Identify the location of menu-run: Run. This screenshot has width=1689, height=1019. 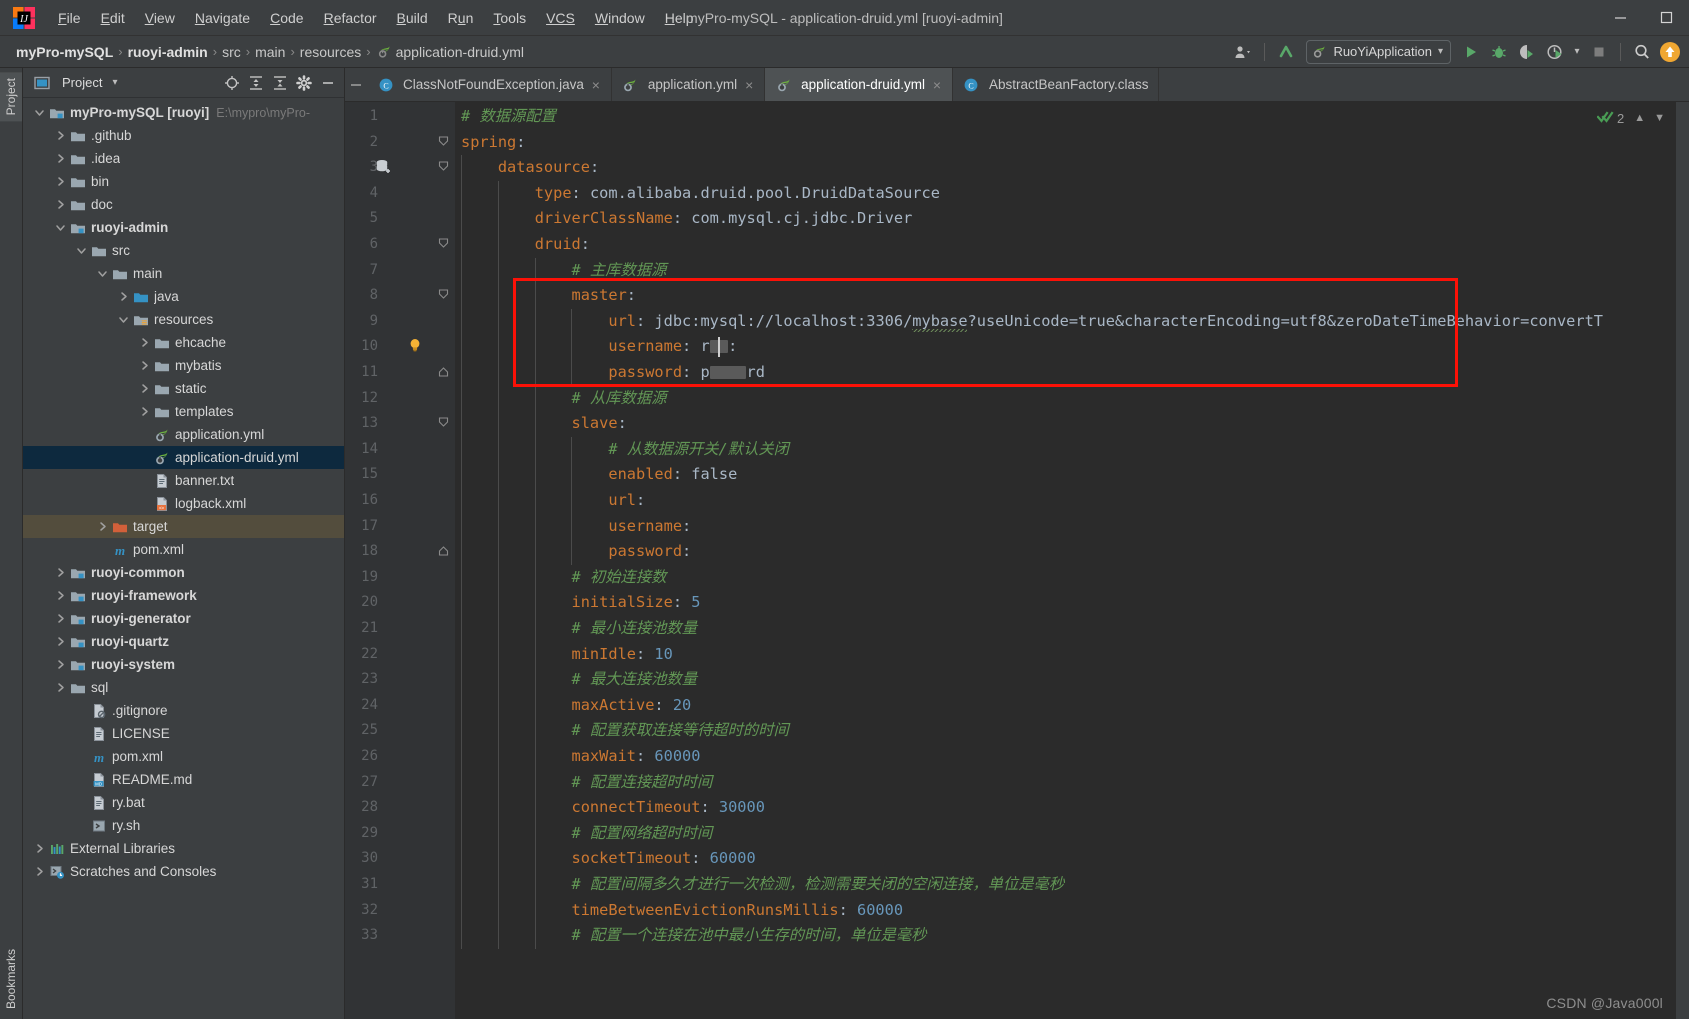
(461, 18).